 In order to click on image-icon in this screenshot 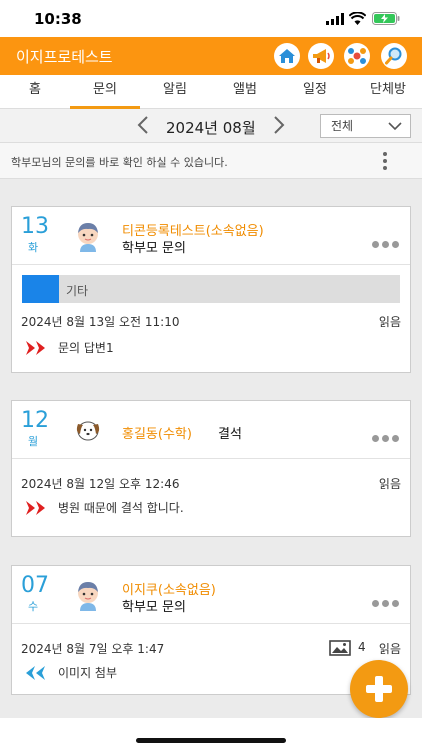, I will do `click(340, 648)`.